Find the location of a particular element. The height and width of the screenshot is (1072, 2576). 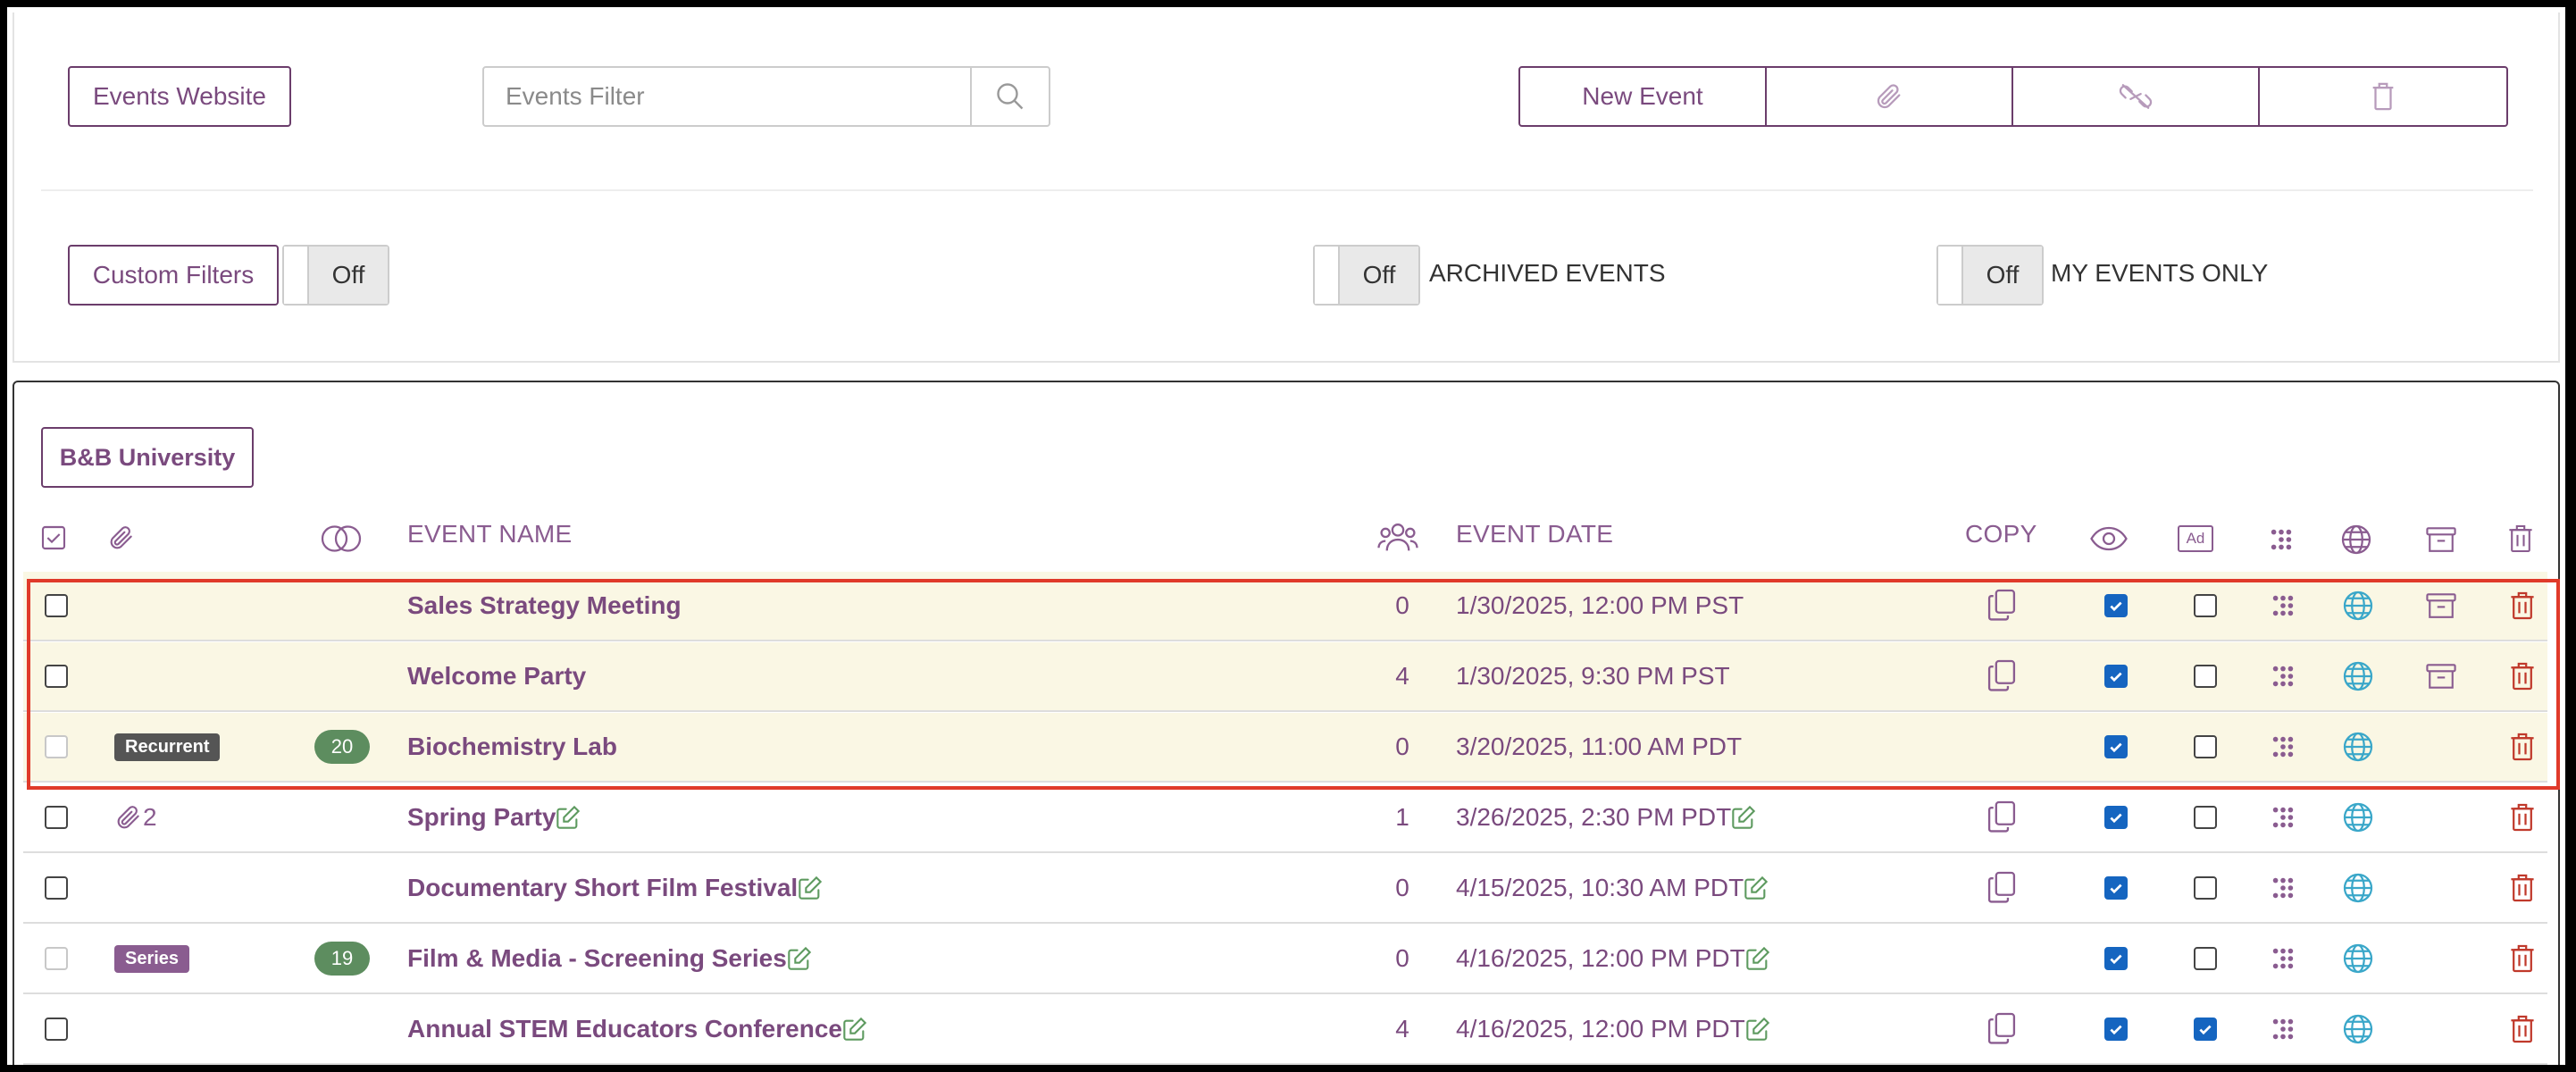

attachment-count: 2 is located at coordinates (136, 817).